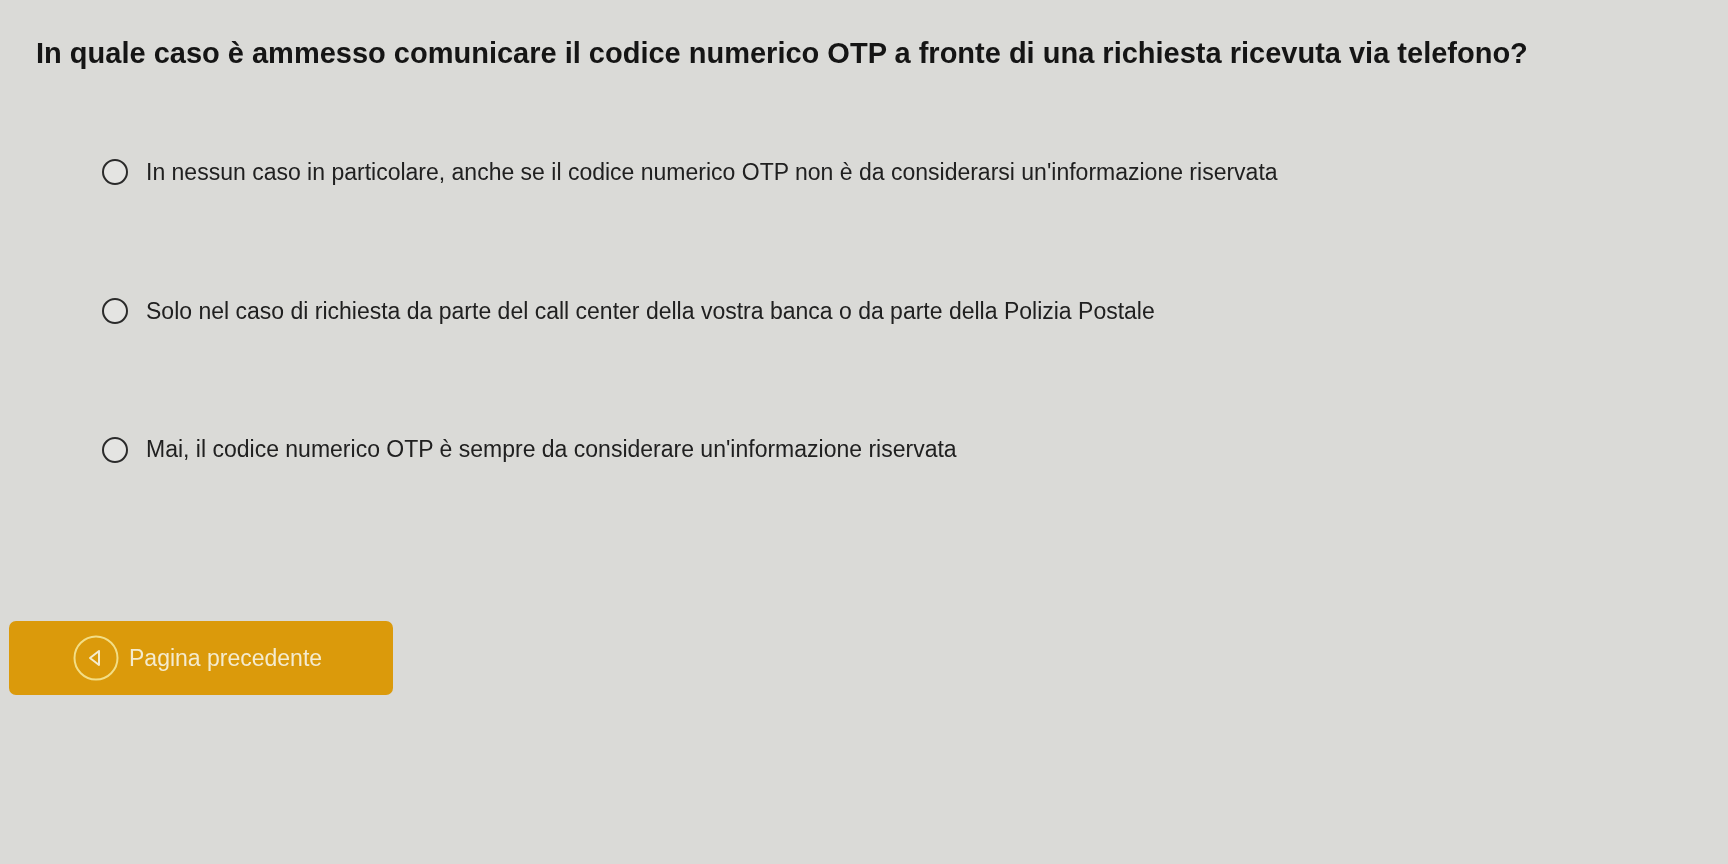  Describe the element at coordinates (712, 172) in the screenshot. I see `option-label: In nessun caso in particolare, anche se il codice numerico OTP non è da considerarsi un'informazione riservata` at that location.